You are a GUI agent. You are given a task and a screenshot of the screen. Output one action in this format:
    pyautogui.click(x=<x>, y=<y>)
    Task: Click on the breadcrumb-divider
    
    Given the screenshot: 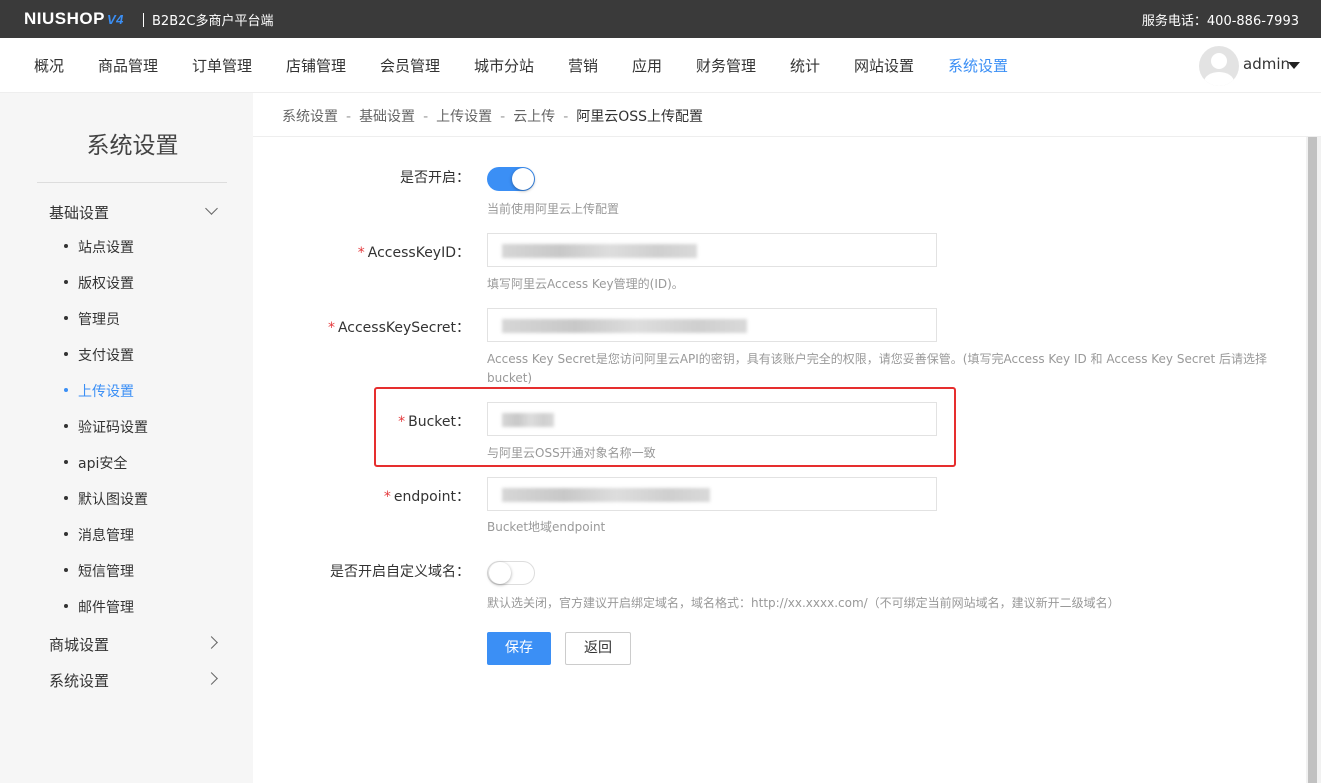 What is the action you would take?
    pyautogui.click(x=787, y=136)
    